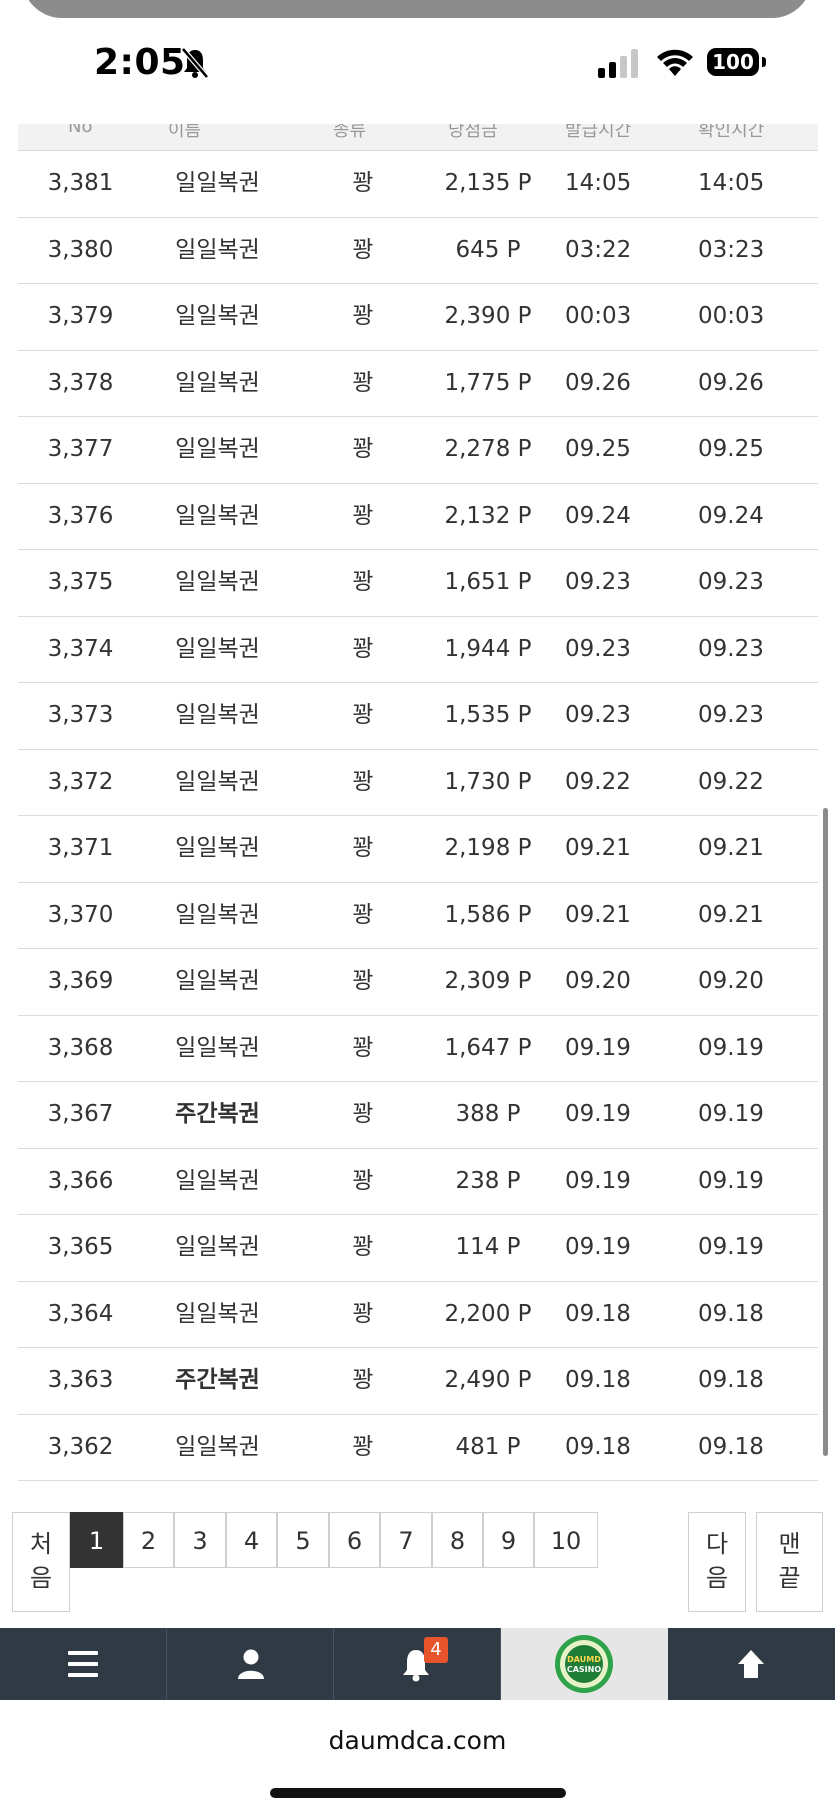  What do you see at coordinates (488, 382) in the screenshot?
I see `row-points: 1,775 P` at bounding box center [488, 382].